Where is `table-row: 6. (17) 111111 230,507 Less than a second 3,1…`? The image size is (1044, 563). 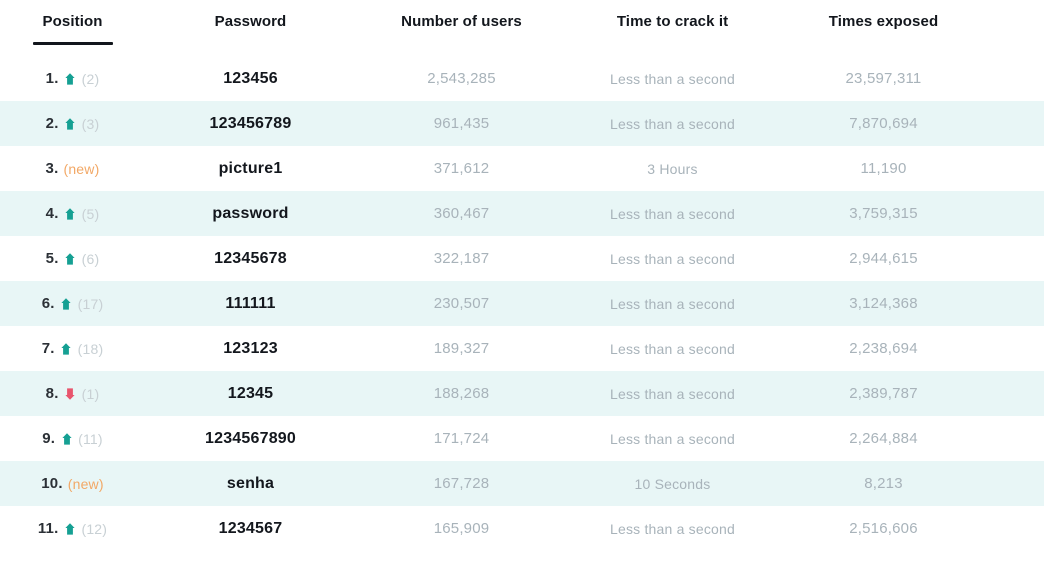 table-row: 6. (17) 111111 230,507 Less than a second 3,1… is located at coordinates (522, 303).